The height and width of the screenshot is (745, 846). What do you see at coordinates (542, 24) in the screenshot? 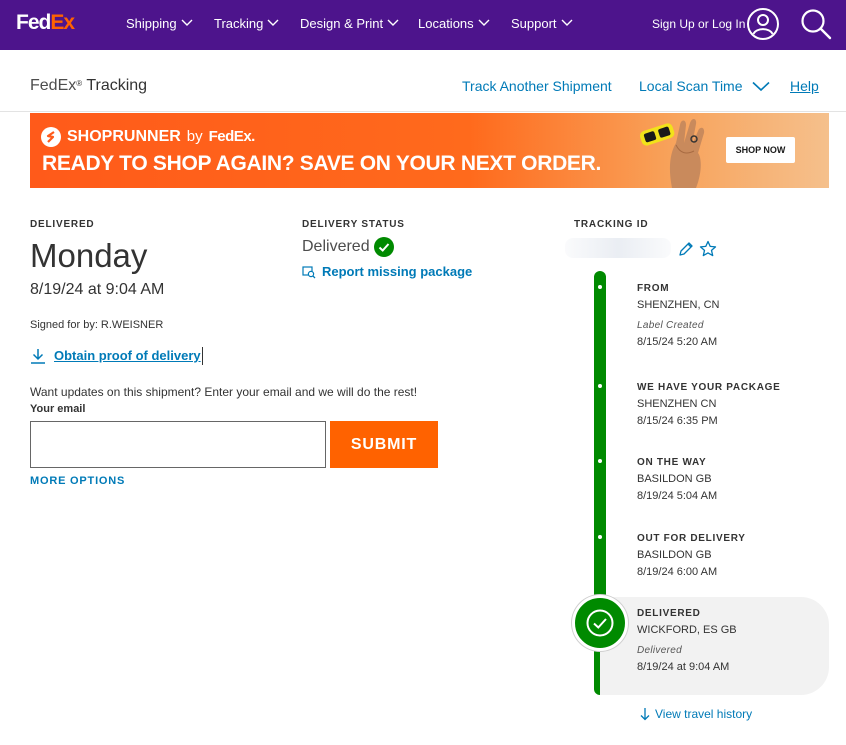
I see `nav-support: Support` at bounding box center [542, 24].